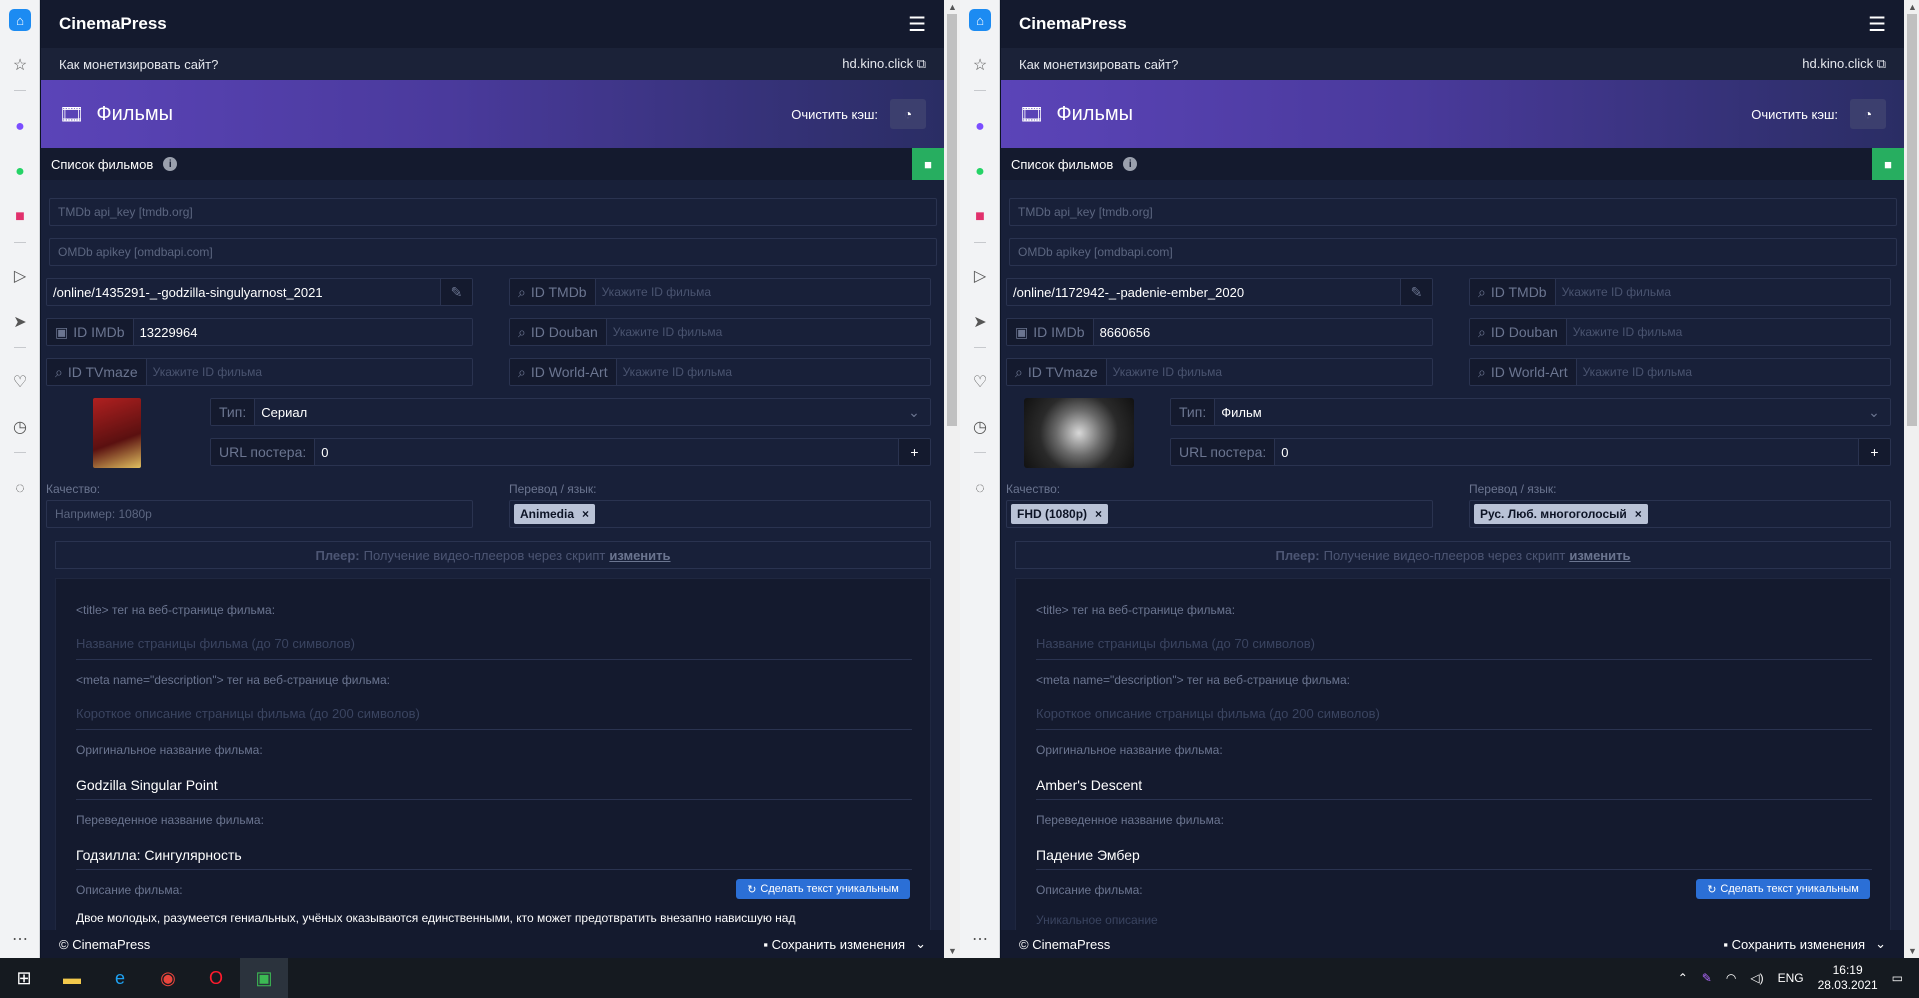  Describe the element at coordinates (1731, 978) in the screenshot. I see `network-icon: ◠` at that location.